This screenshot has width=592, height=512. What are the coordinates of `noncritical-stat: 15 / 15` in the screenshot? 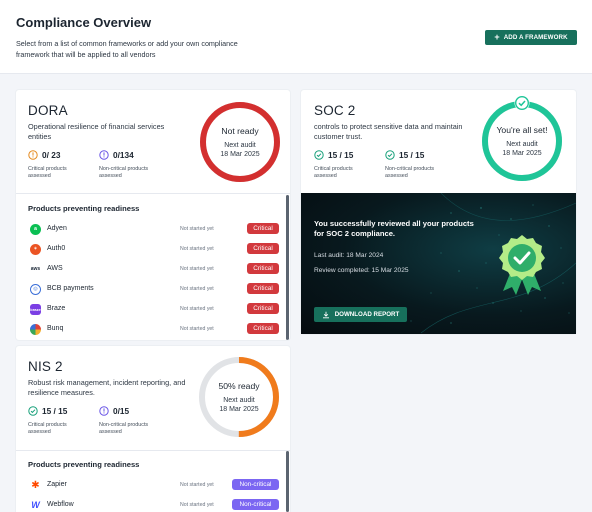 It's located at (404, 155).